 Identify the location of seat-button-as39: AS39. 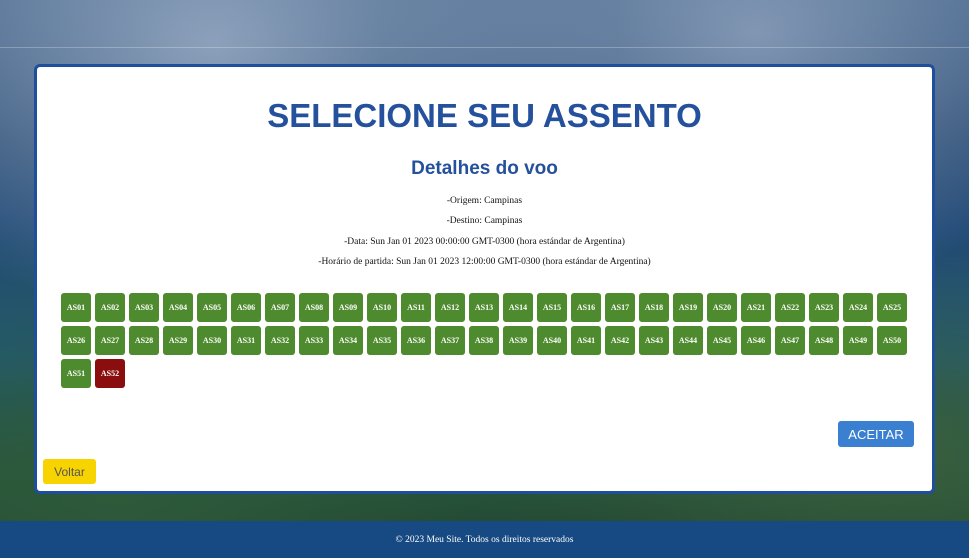
(518, 340).